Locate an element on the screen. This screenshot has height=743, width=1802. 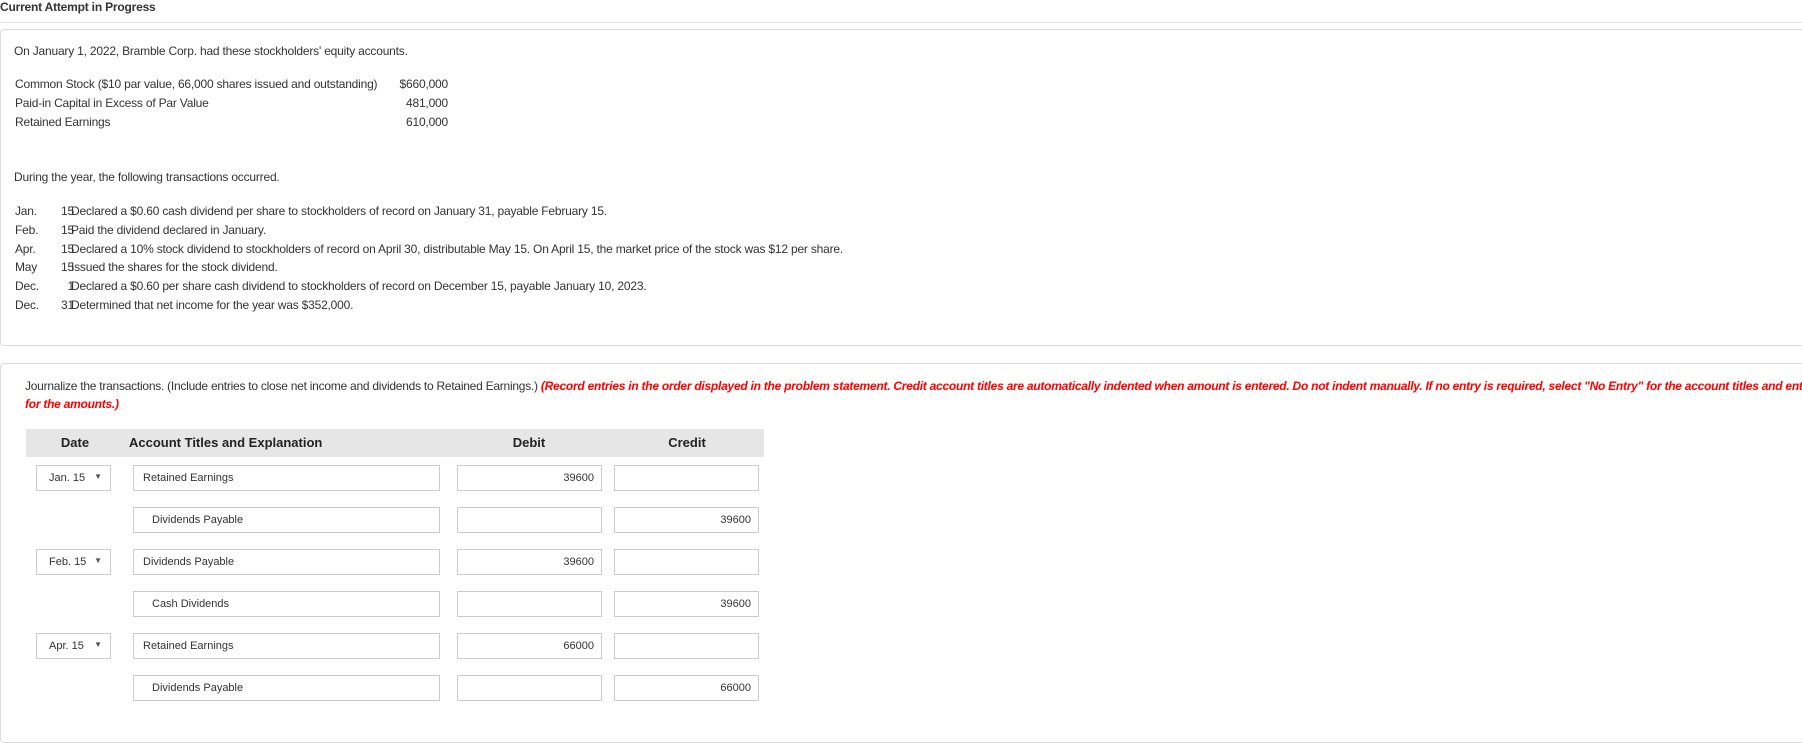
date-select: Apr. 15 ▼ is located at coordinates (73, 646).